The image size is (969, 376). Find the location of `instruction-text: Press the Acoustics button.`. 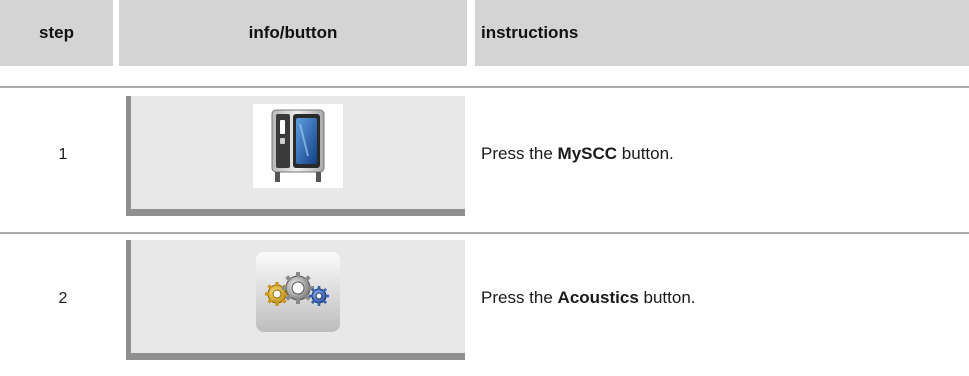

instruction-text: Press the Acoustics button. is located at coordinates (588, 298).